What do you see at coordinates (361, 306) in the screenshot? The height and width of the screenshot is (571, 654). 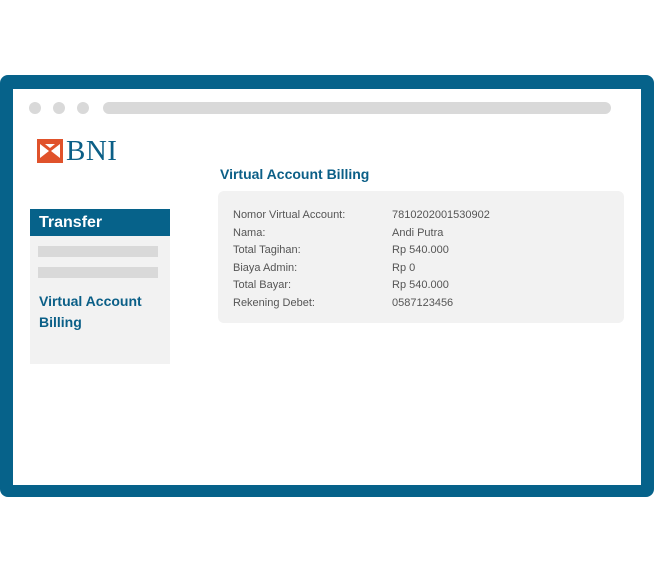 I see `detail-row: Rekening Debet: 0587123456` at bounding box center [361, 306].